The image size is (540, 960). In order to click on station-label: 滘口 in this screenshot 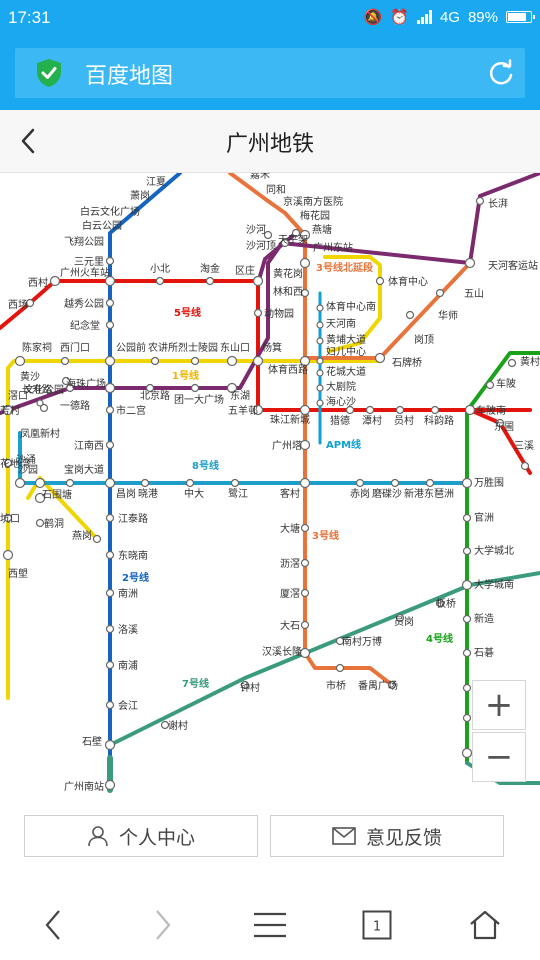, I will do `click(18, 396)`.